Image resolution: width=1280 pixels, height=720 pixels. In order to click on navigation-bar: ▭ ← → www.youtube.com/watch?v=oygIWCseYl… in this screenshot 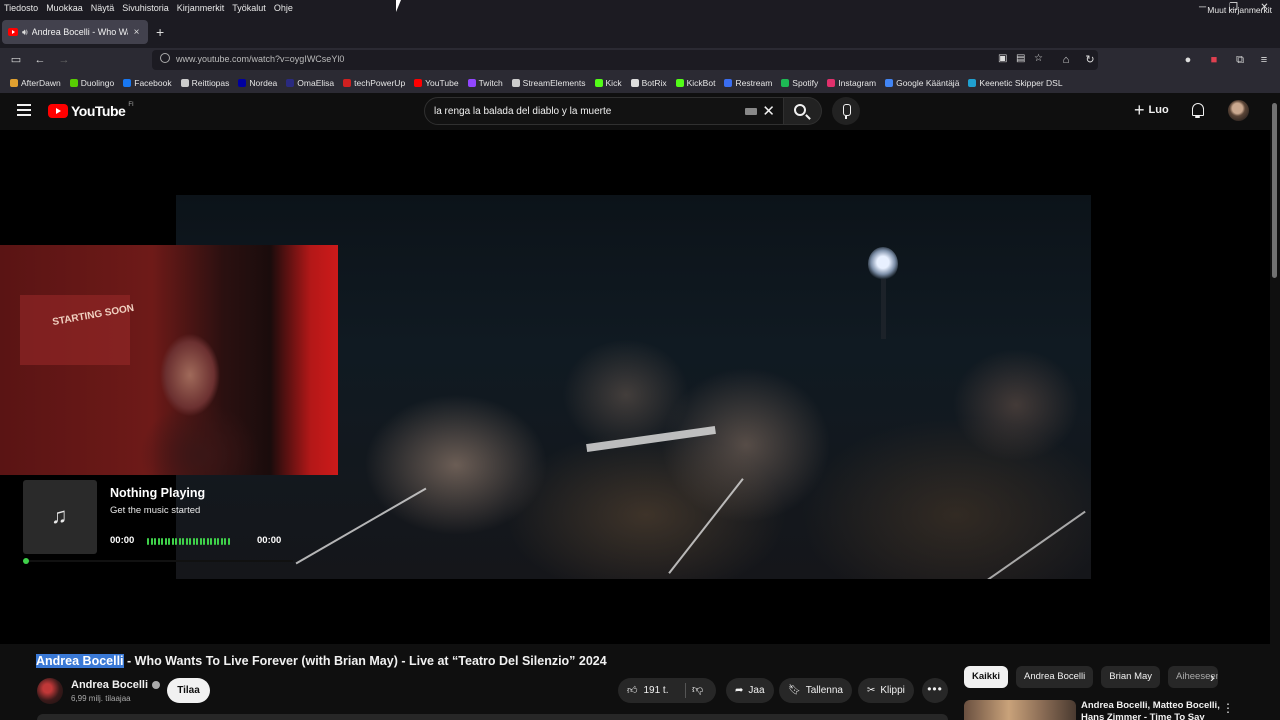, I will do `click(640, 60)`.